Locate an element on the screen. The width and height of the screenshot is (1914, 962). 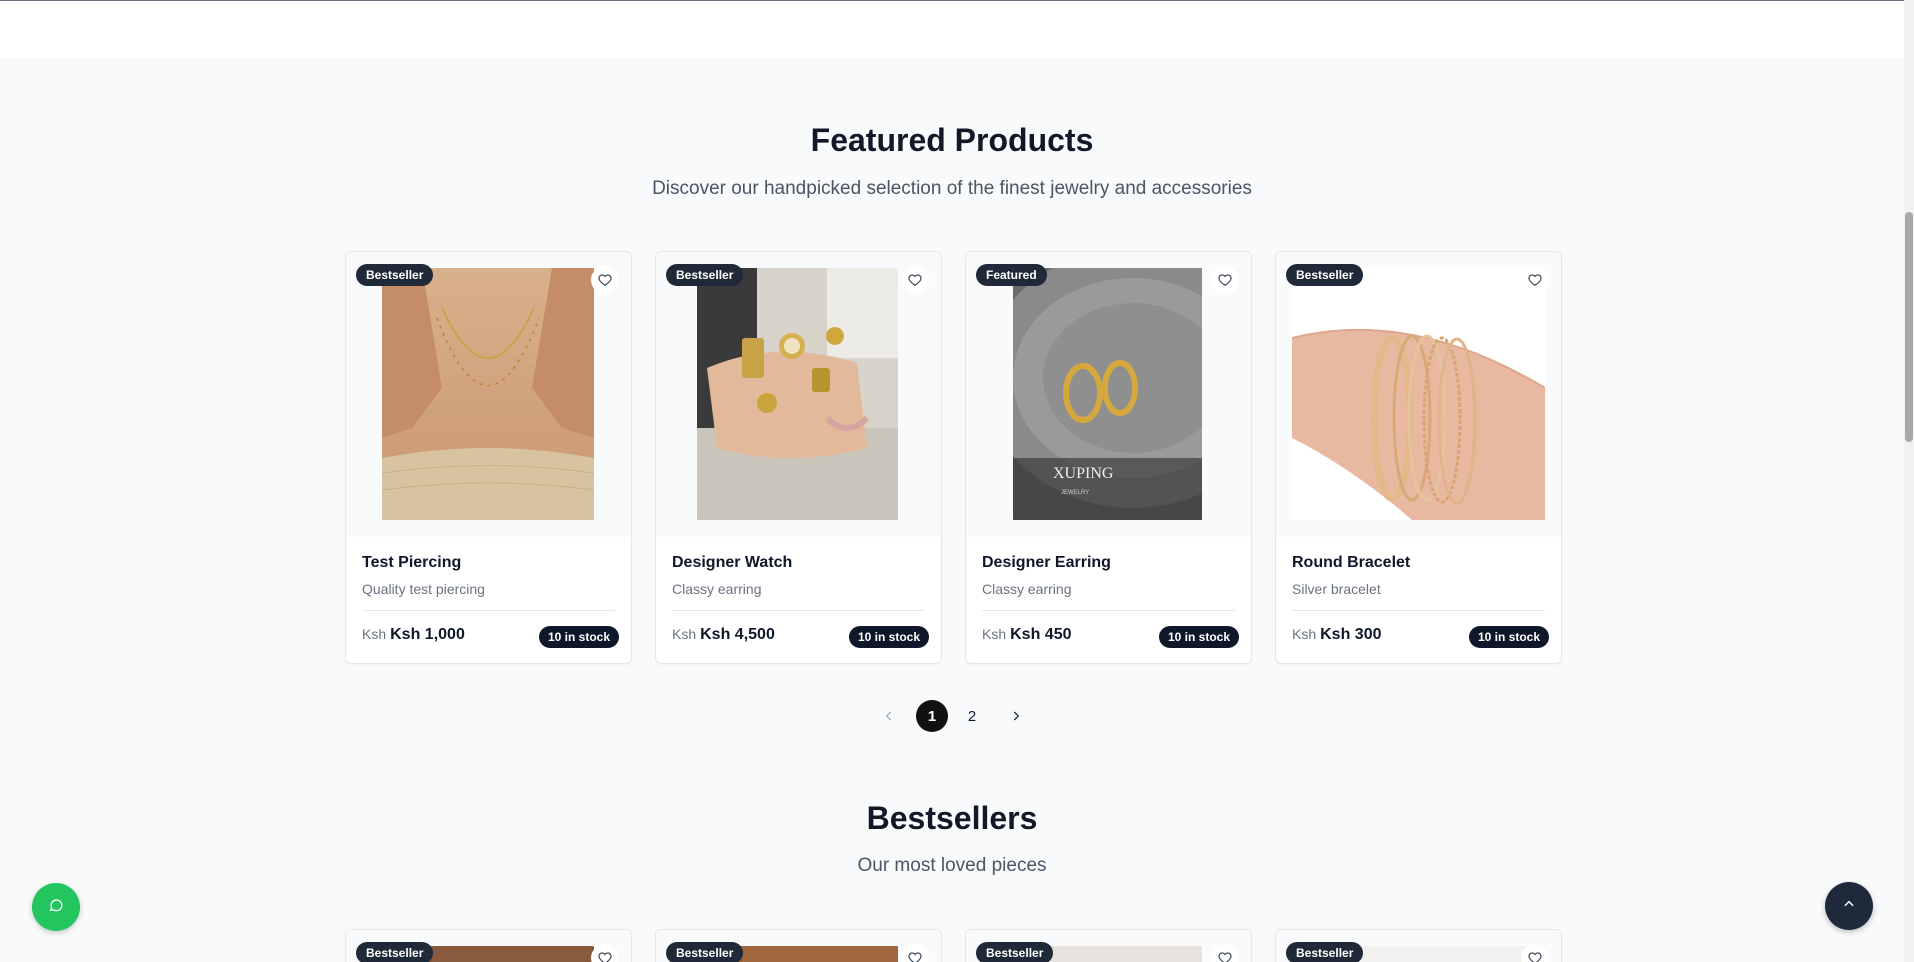
product-name: Test Piercing is located at coordinates (411, 563).